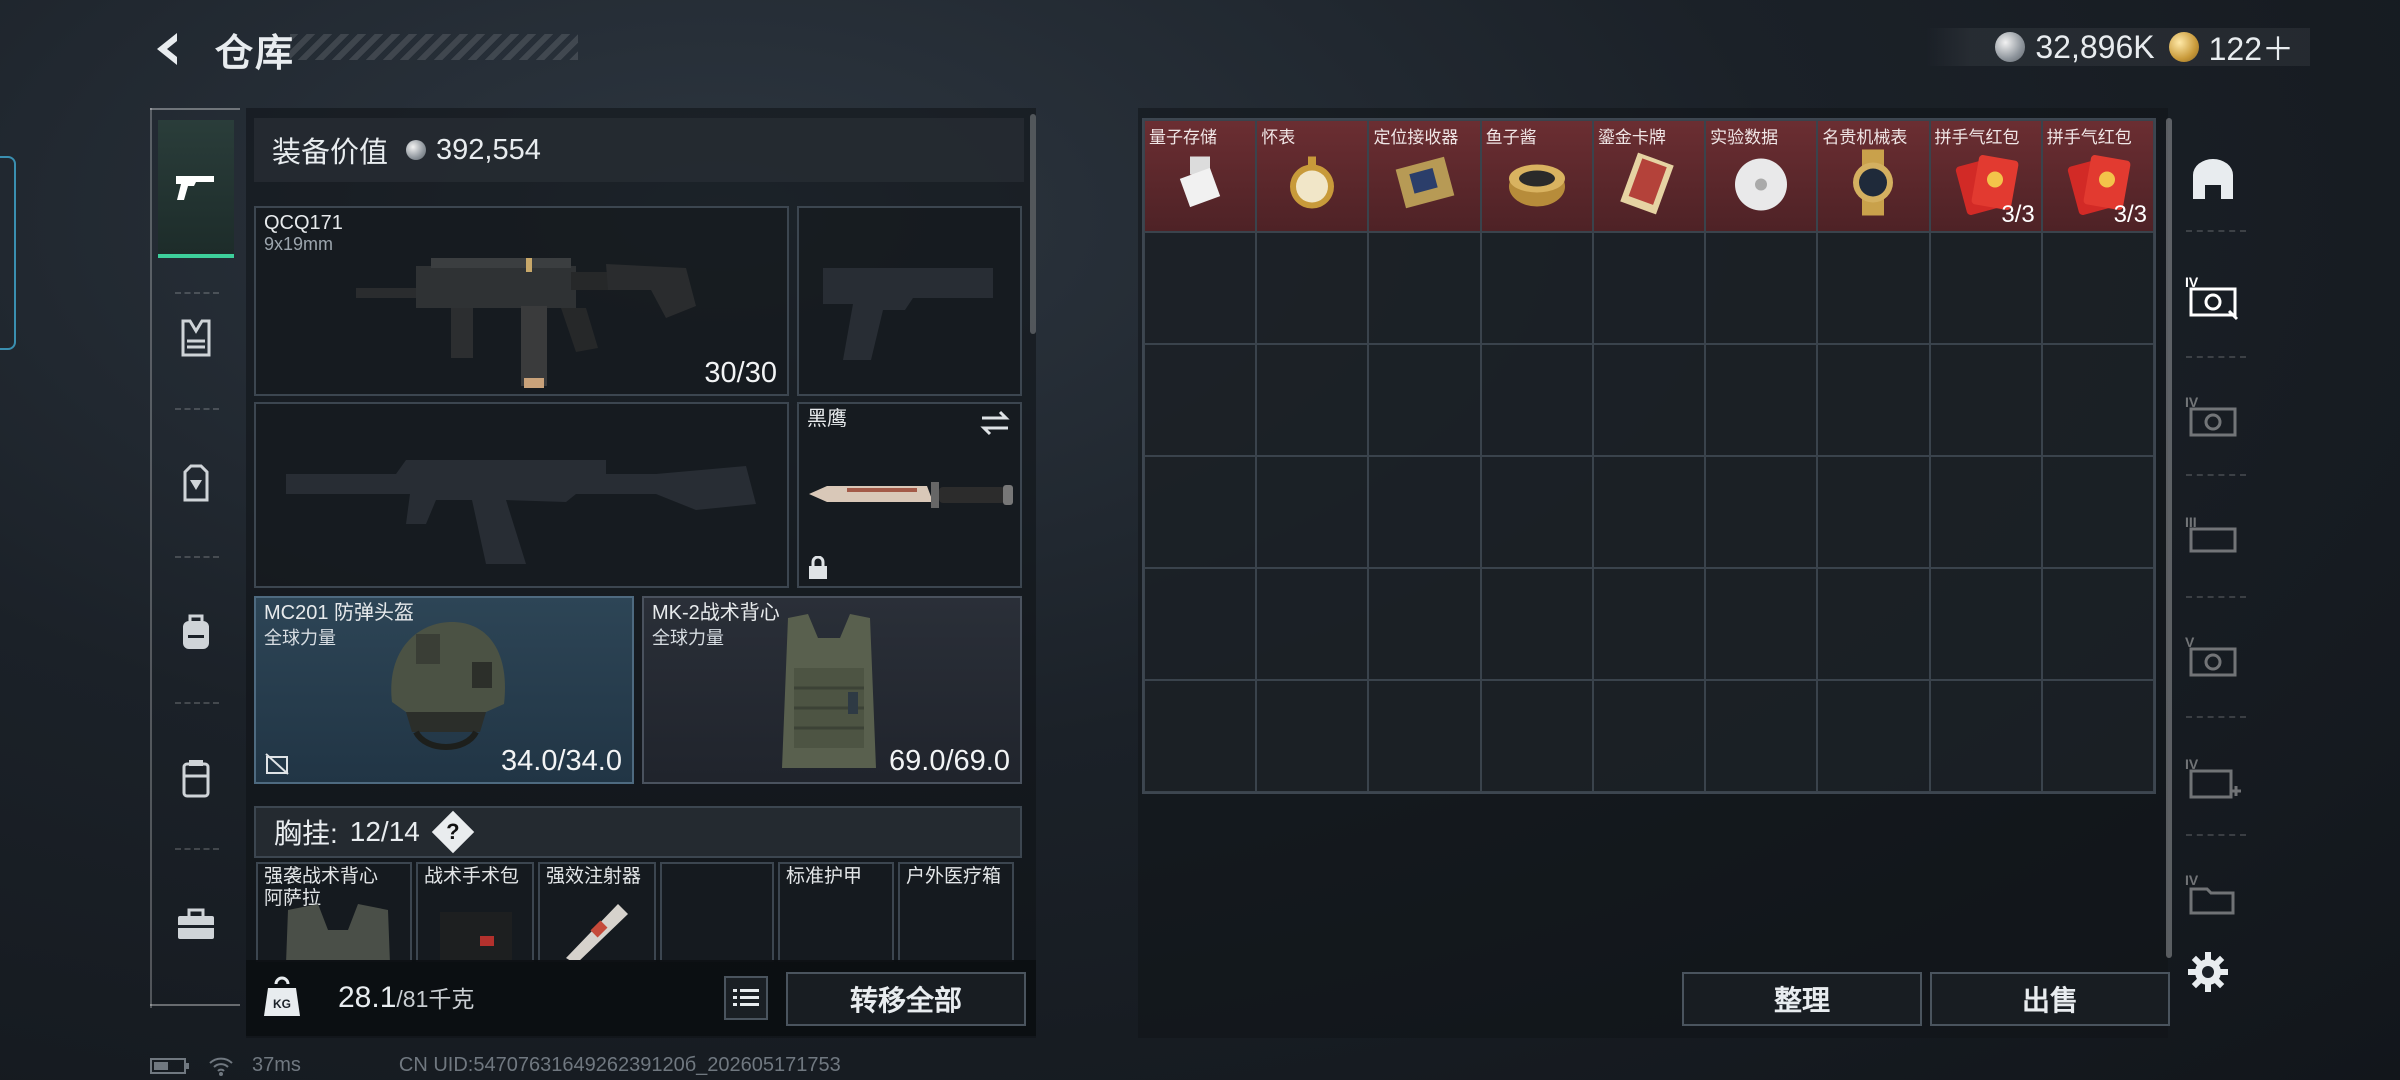 The height and width of the screenshot is (1080, 2400). I want to click on stash-item-name: 鎏金卡牌, so click(1631, 137).